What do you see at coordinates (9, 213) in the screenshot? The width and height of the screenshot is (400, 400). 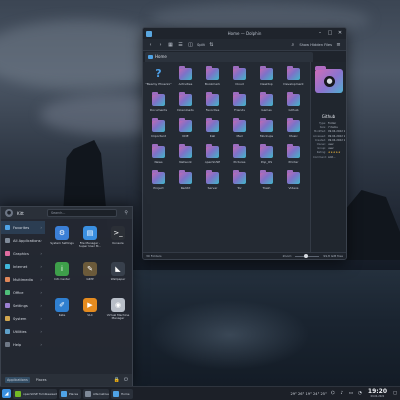 I see `avatar: ●` at bounding box center [9, 213].